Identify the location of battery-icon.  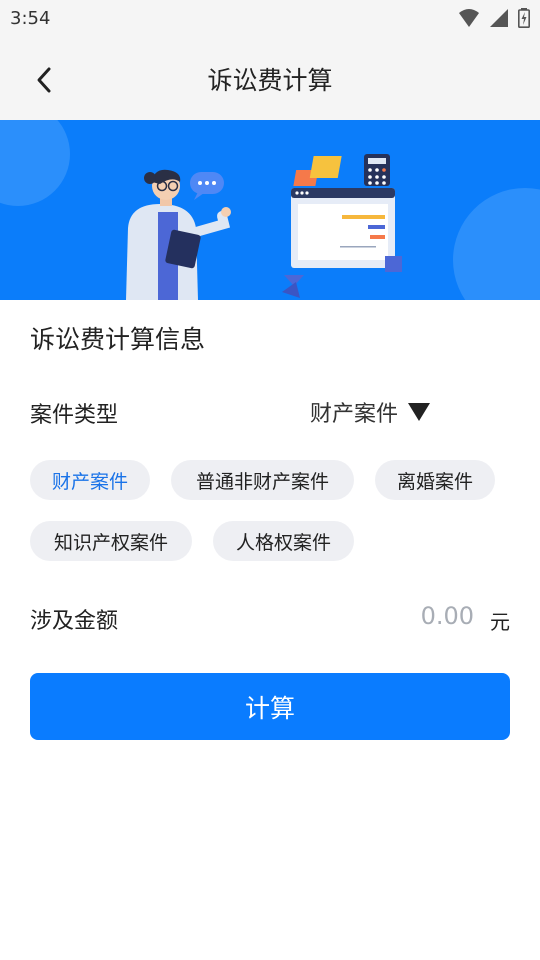
(524, 18).